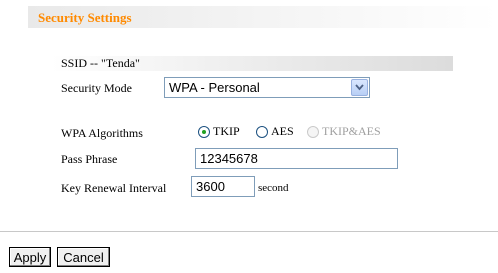  Describe the element at coordinates (282, 131) in the screenshot. I see `radio-aes-label: AES` at that location.